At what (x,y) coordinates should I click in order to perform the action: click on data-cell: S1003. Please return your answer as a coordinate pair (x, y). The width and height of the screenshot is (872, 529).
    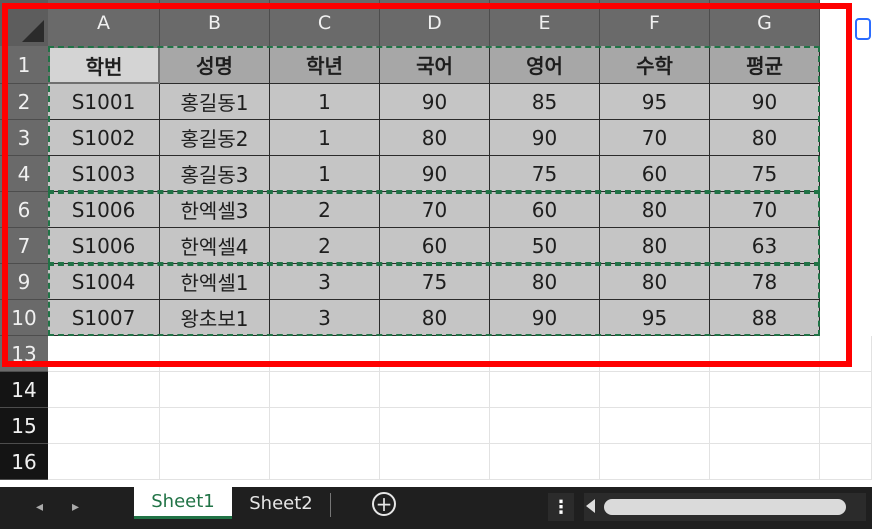
    Looking at the image, I should click on (104, 174).